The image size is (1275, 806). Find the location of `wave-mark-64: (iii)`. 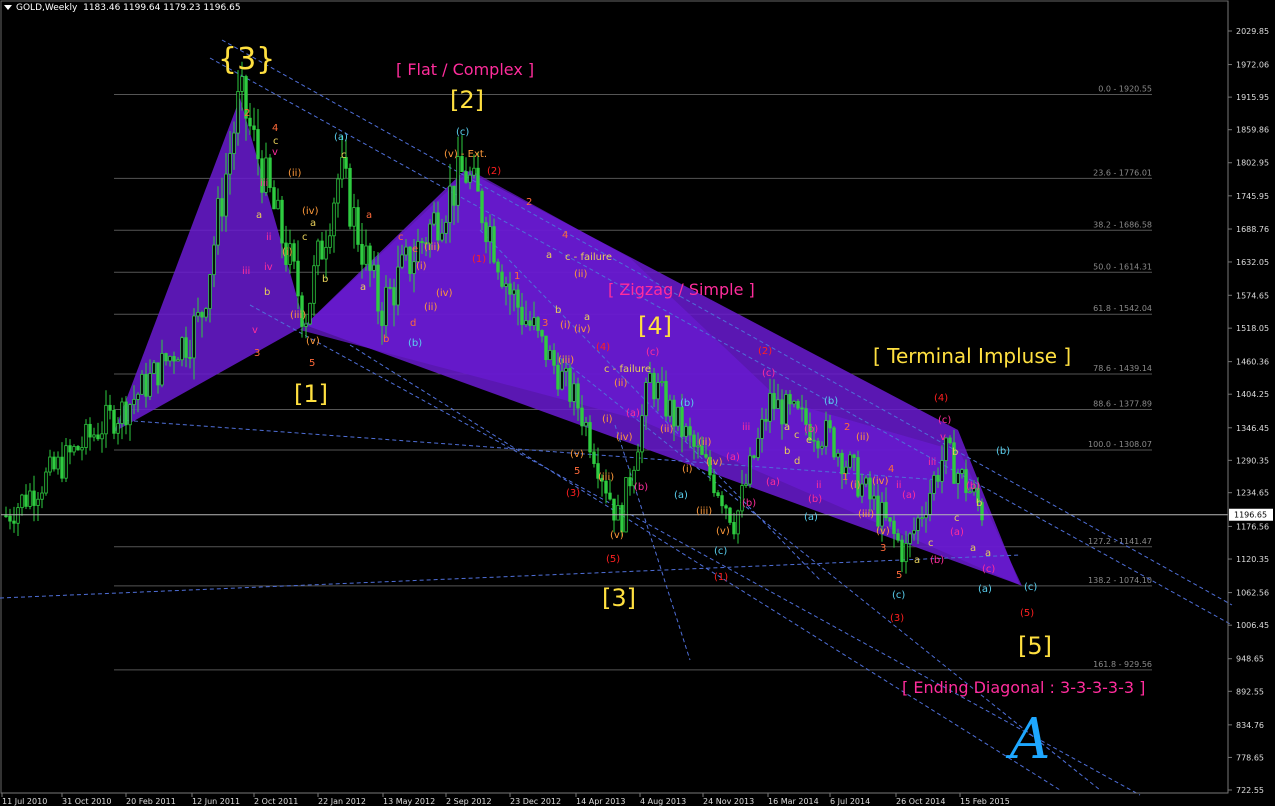

wave-mark-64: (iii) is located at coordinates (704, 511).